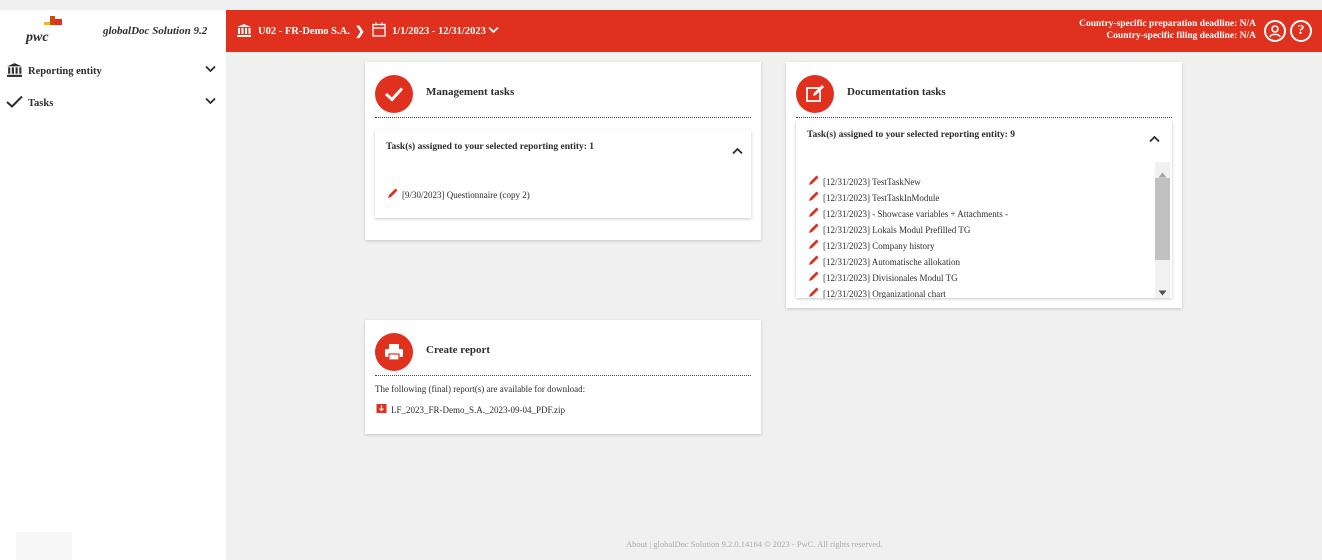 This screenshot has width=1322, height=560. I want to click on task-label: [12/31/2023] TestTaskNew, so click(872, 181).